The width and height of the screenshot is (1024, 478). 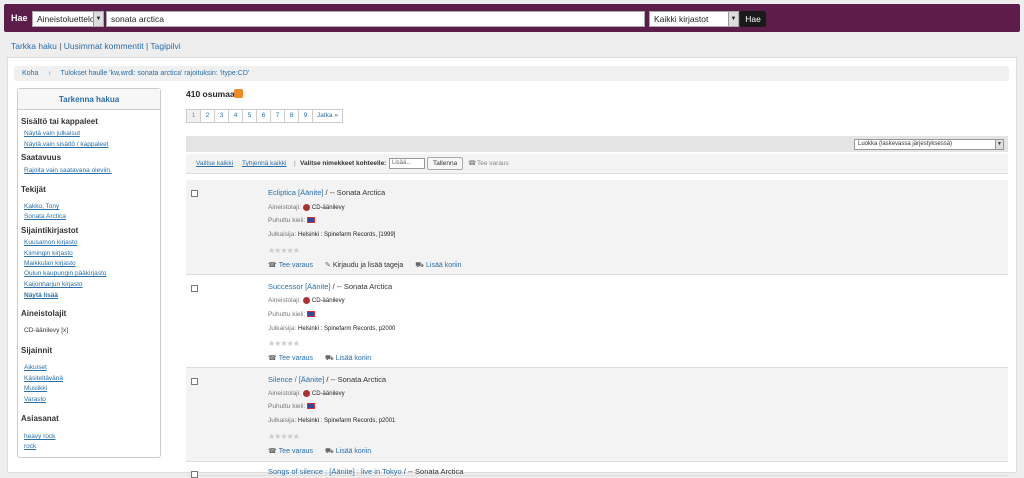 What do you see at coordinates (355, 379) in the screenshot?
I see `result-author: / -- Sonata Arctica` at bounding box center [355, 379].